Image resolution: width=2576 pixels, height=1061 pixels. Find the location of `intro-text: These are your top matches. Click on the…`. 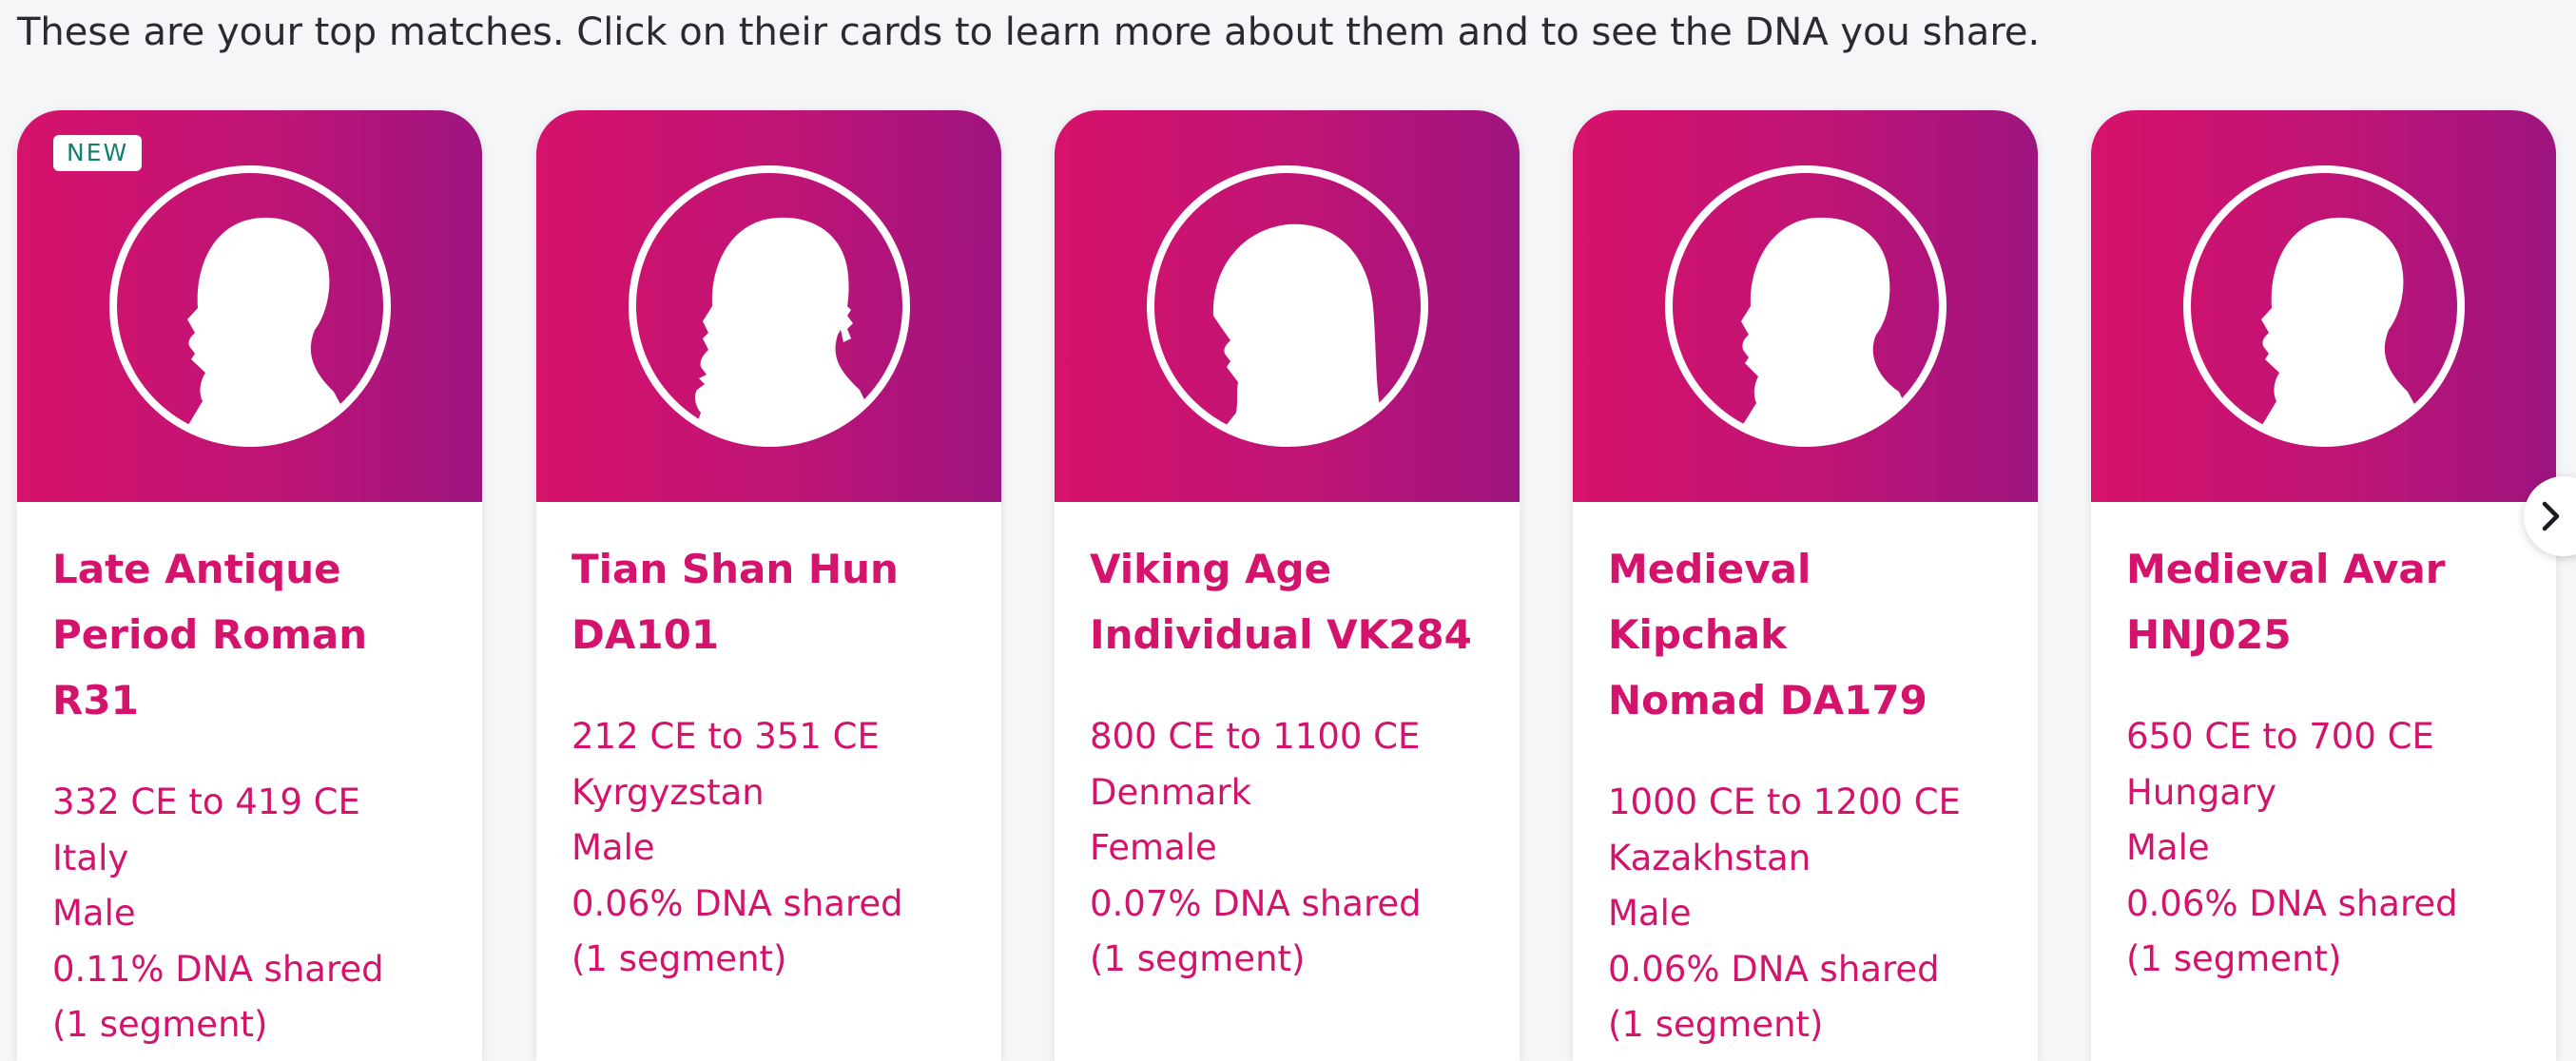

intro-text: These are your top matches. Click on the… is located at coordinates (1029, 32).